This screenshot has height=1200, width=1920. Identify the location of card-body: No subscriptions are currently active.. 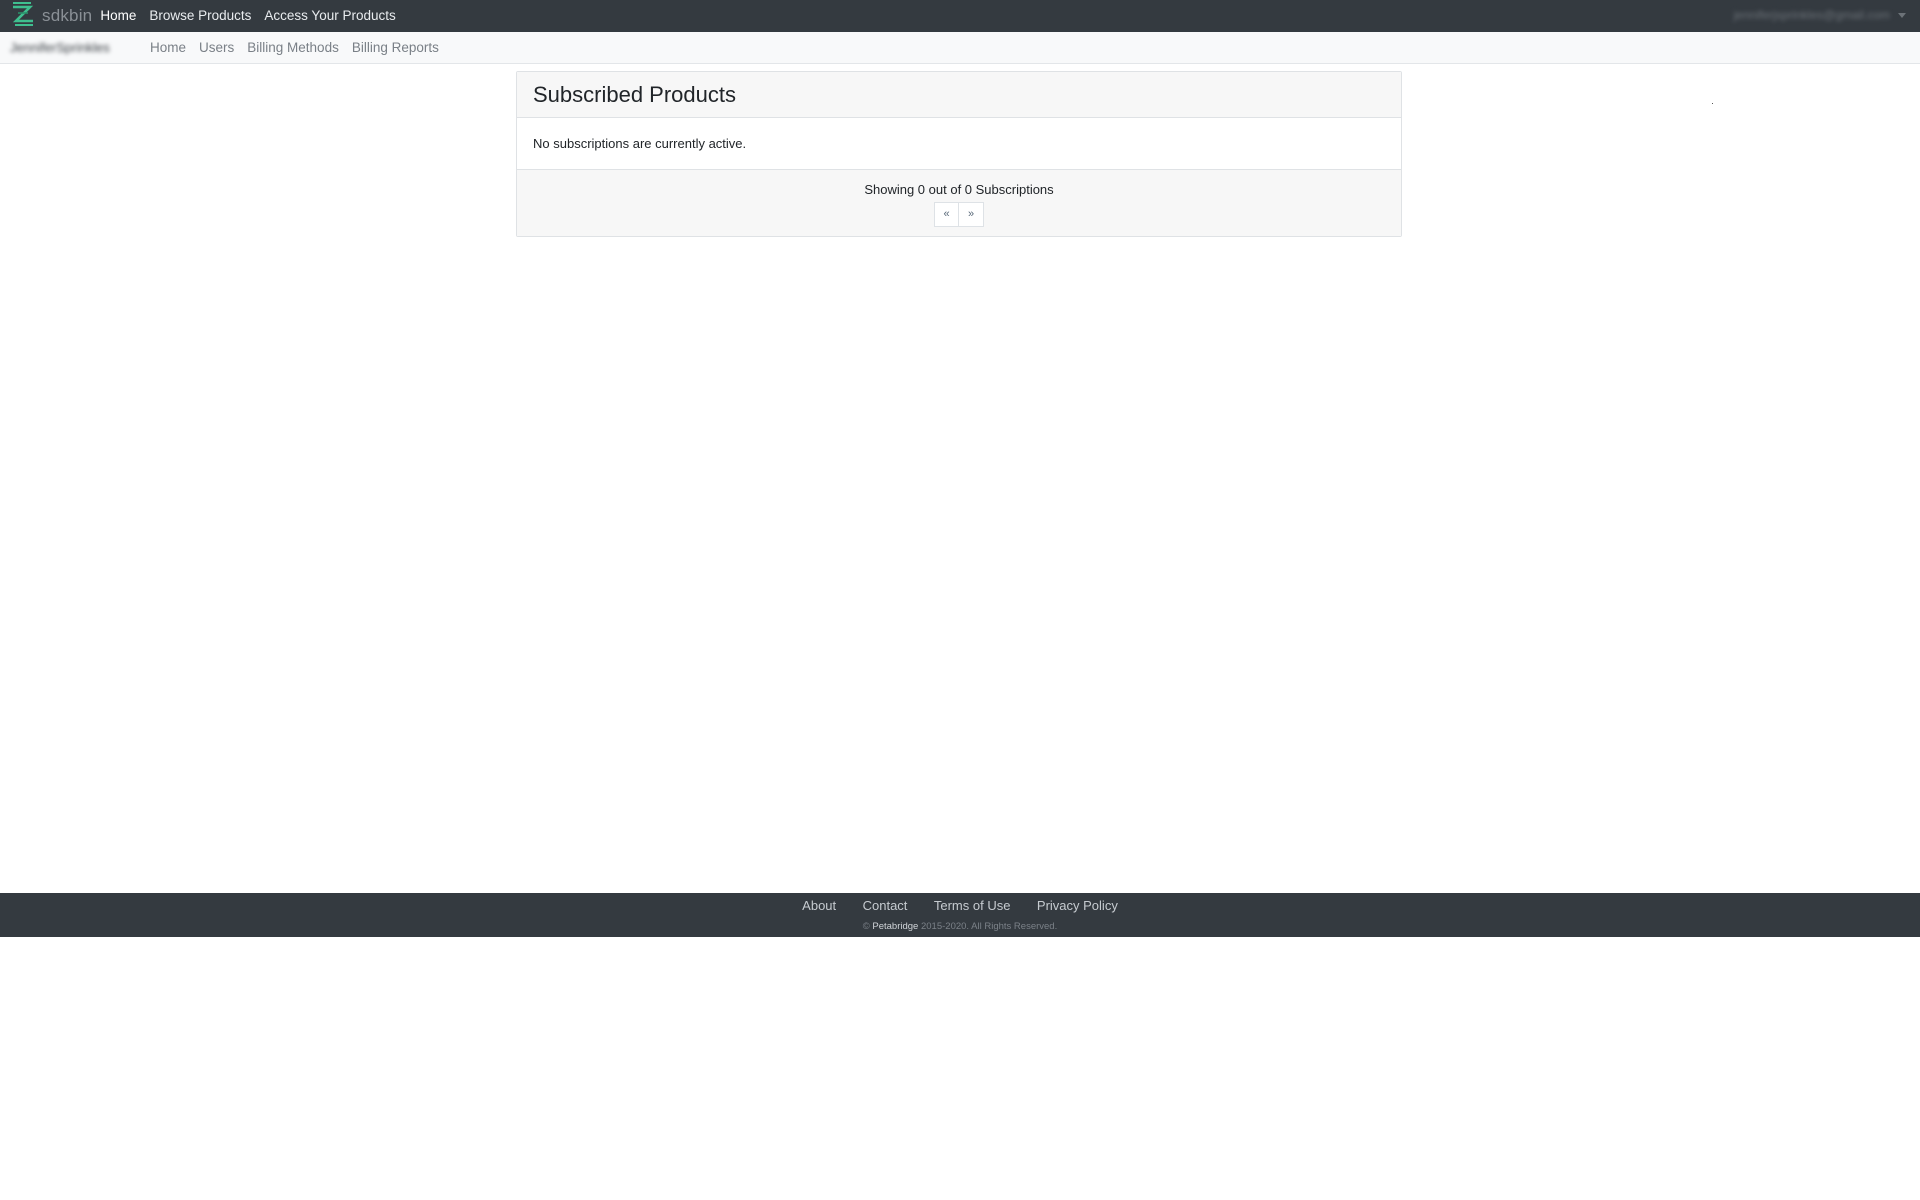
(959, 144).